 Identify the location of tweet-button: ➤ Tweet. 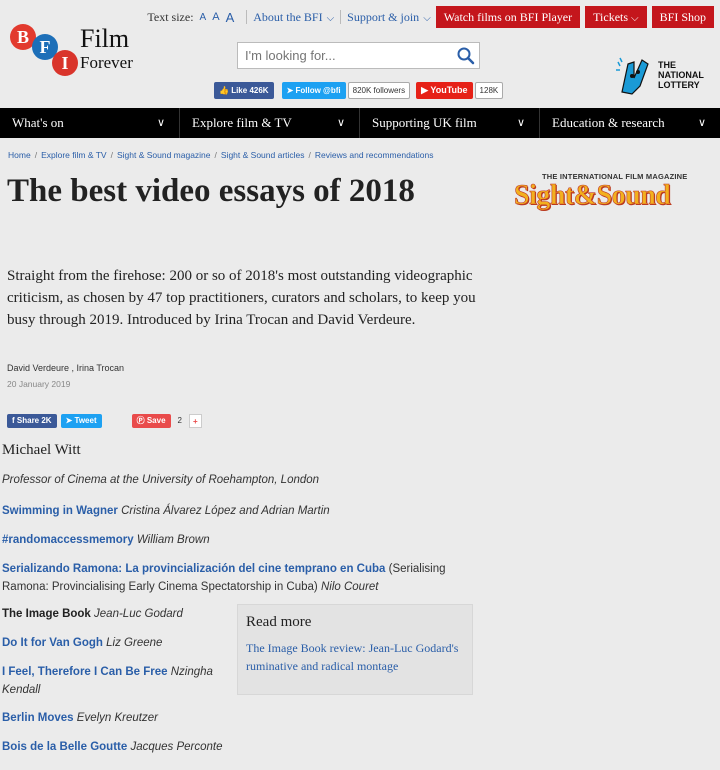
(81, 421).